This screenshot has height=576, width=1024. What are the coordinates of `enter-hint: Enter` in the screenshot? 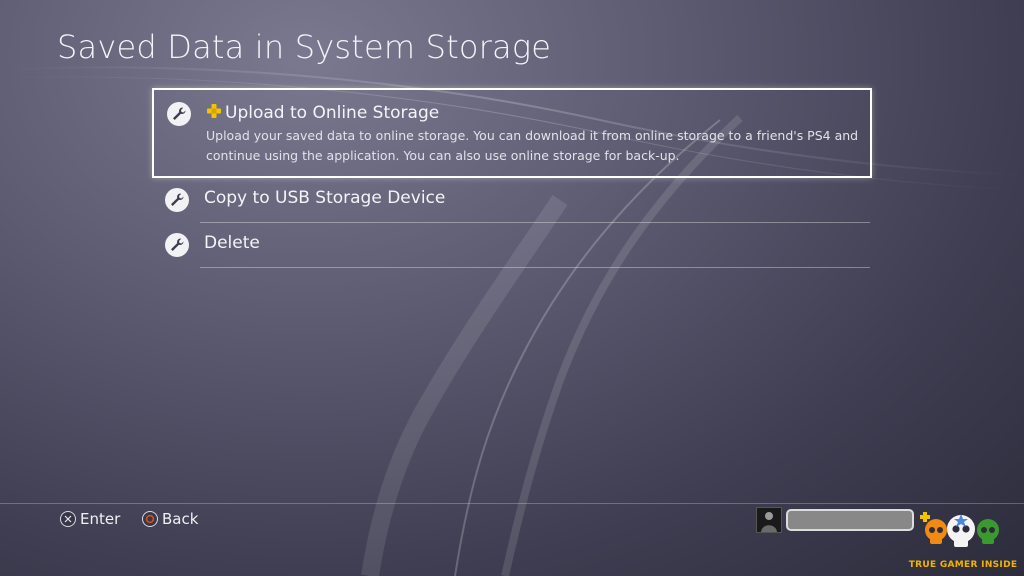 It's located at (90, 519).